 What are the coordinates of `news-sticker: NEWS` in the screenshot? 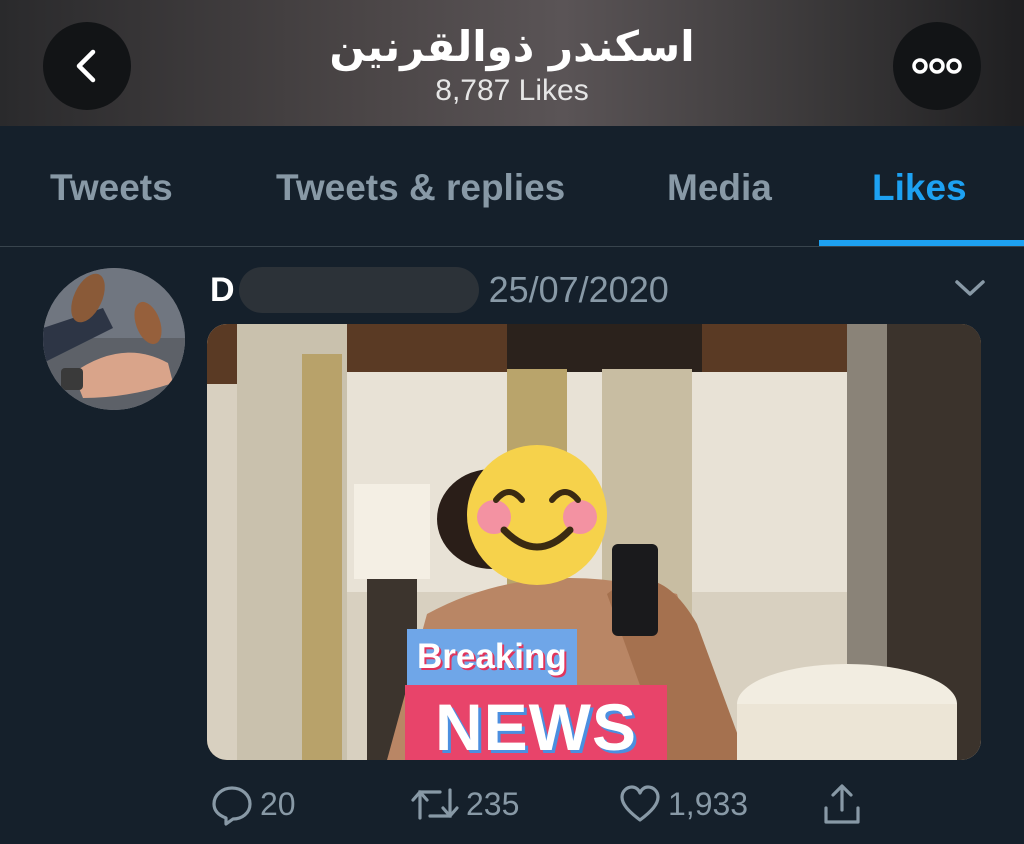 It's located at (536, 722).